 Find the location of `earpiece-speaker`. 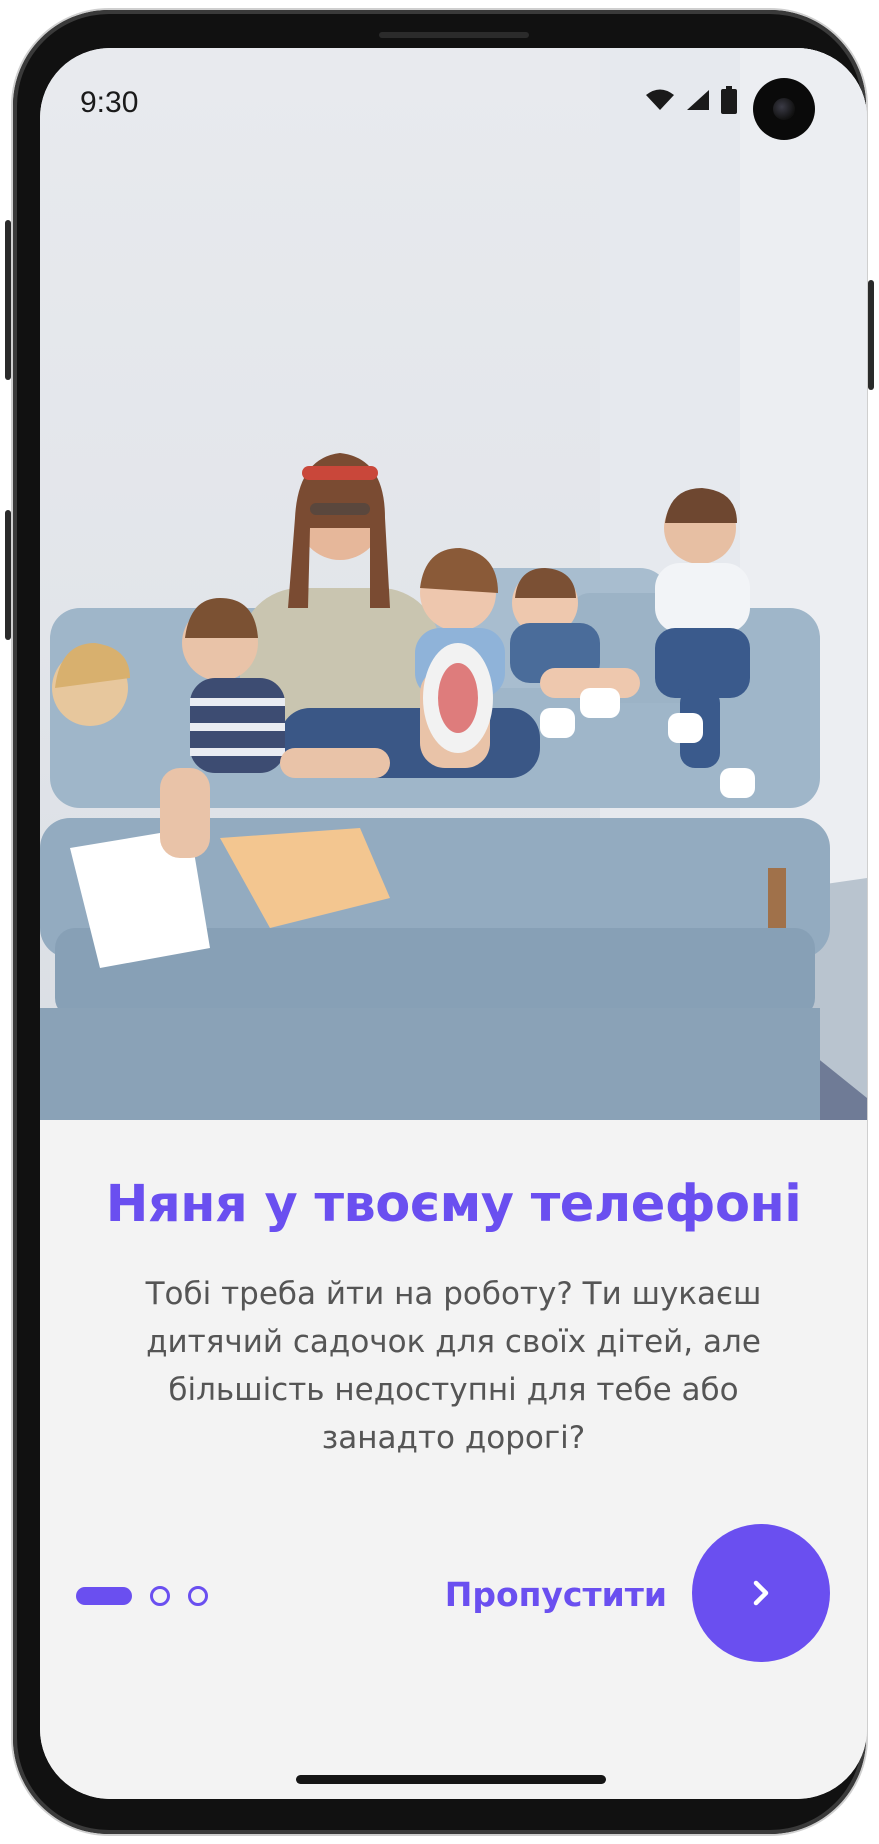

earpiece-speaker is located at coordinates (454, 35).